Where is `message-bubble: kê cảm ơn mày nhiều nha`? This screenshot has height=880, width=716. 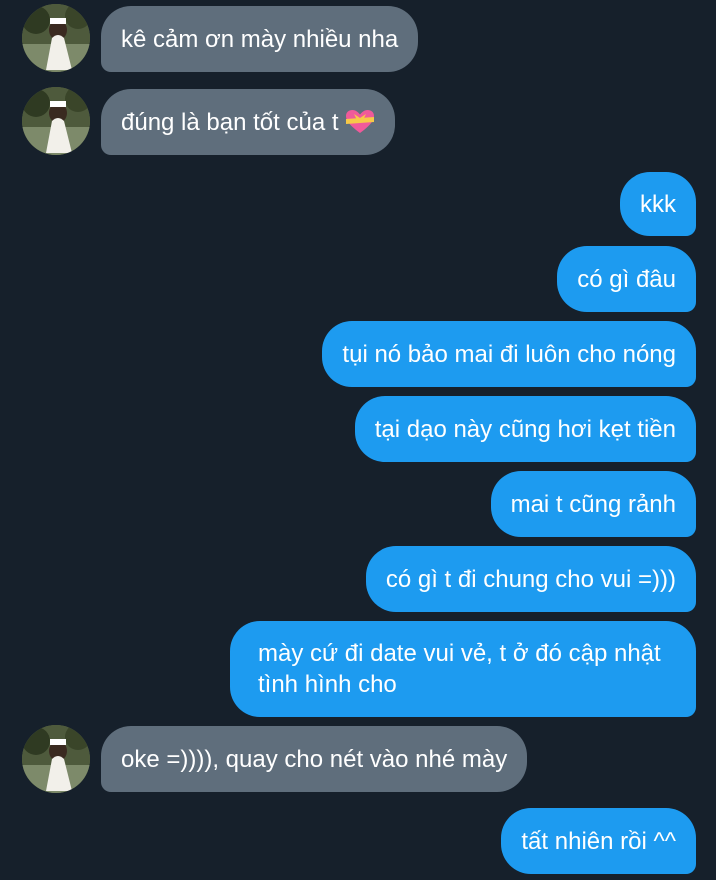
message-bubble: kê cảm ơn mày nhiều nha is located at coordinates (260, 39).